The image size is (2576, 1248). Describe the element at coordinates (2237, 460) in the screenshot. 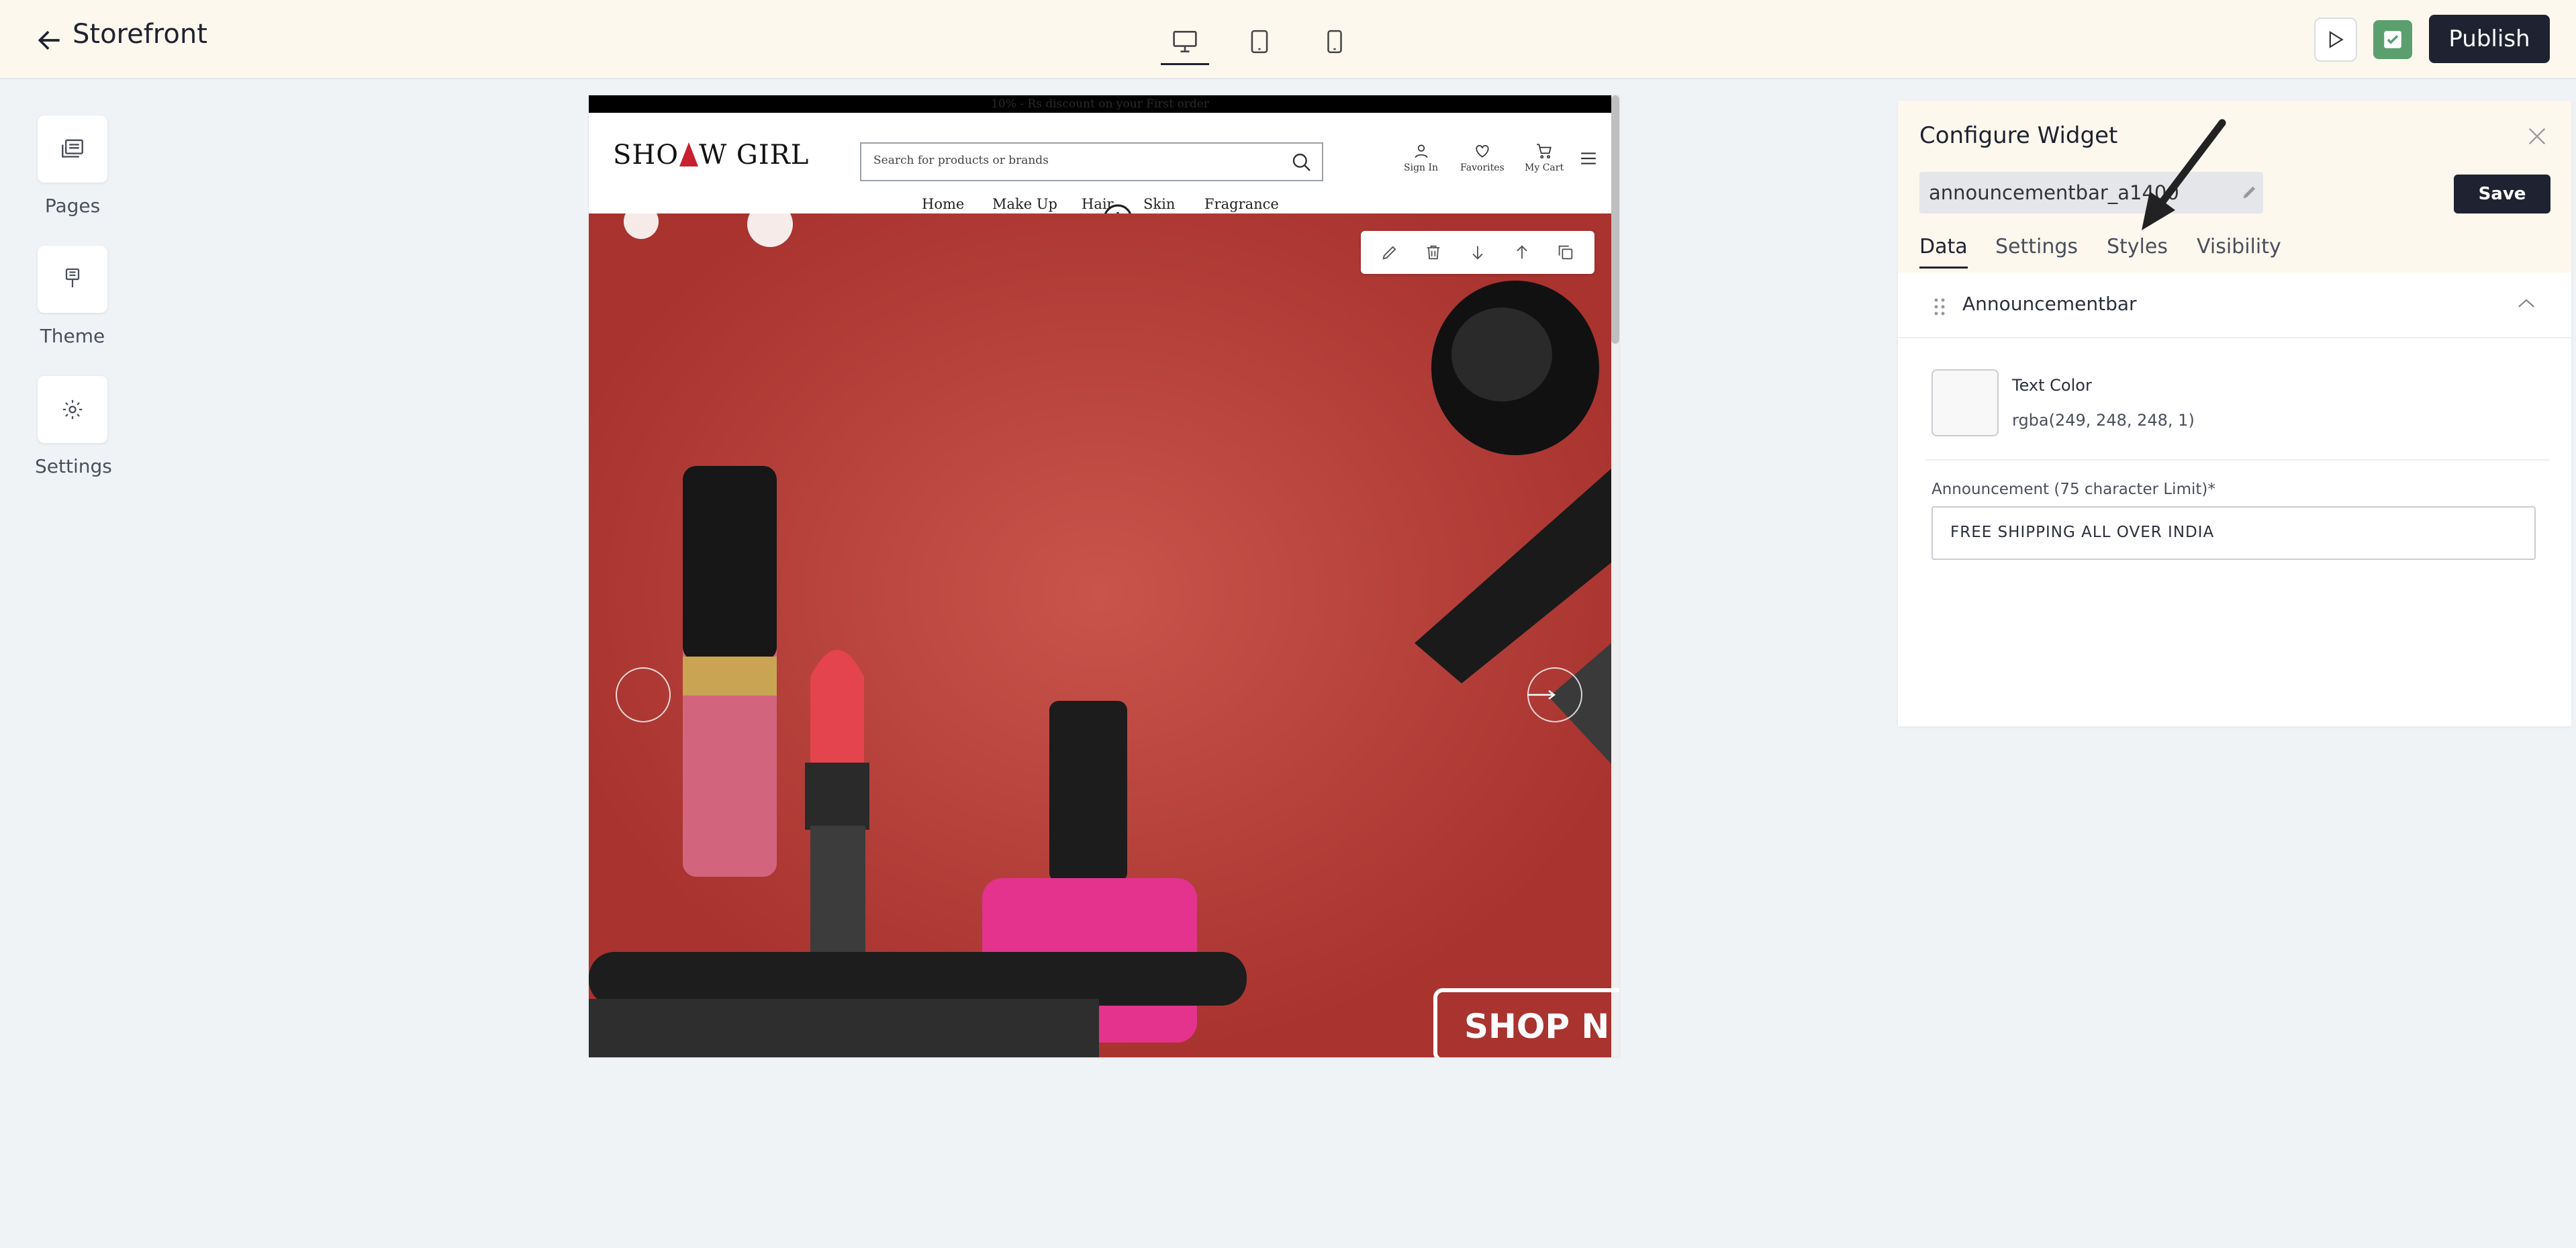

I see `divider` at that location.